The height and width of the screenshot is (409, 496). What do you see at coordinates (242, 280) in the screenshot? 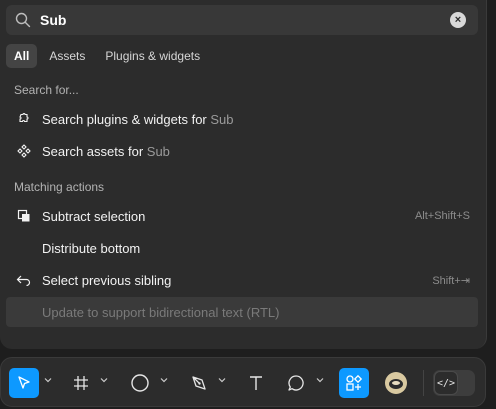
I see `select-previous-sibling-row: Select previous sibling Shift+⇥` at bounding box center [242, 280].